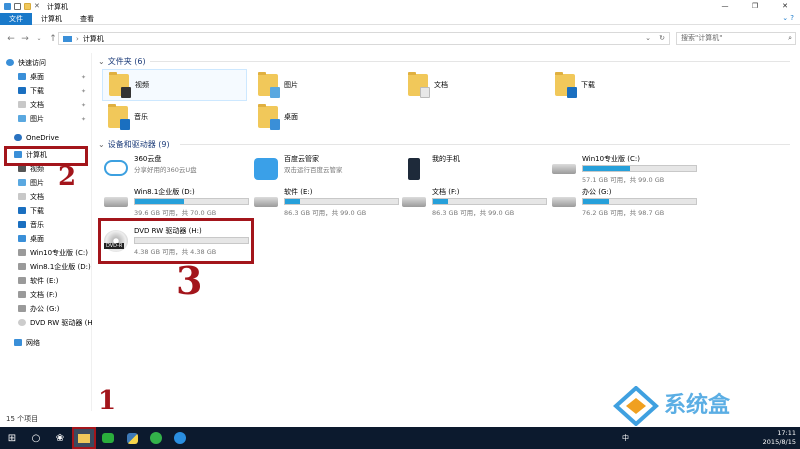  I want to click on drive-g: 办公 (G:) 76.2 GB 可用，共 98.7 GB, so click(627, 204).